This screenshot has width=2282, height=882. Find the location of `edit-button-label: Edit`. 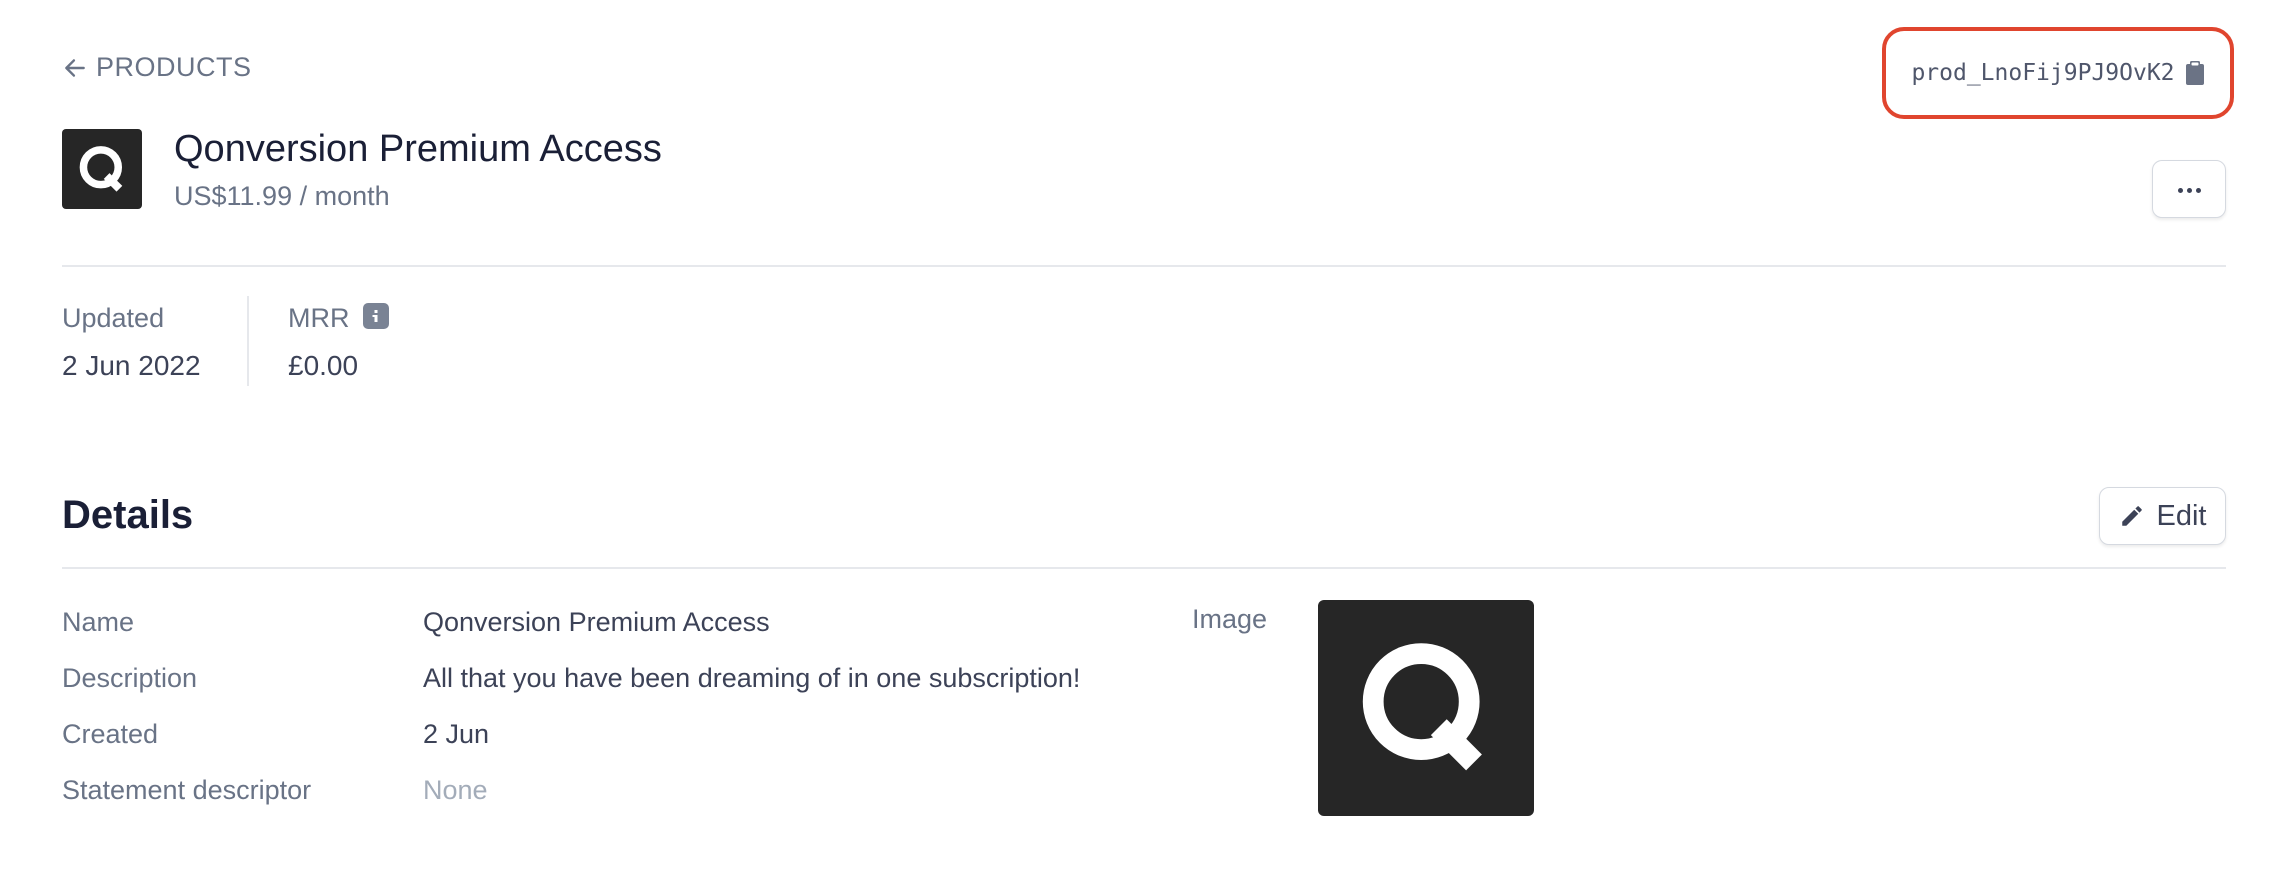

edit-button-label: Edit is located at coordinates (2181, 515).